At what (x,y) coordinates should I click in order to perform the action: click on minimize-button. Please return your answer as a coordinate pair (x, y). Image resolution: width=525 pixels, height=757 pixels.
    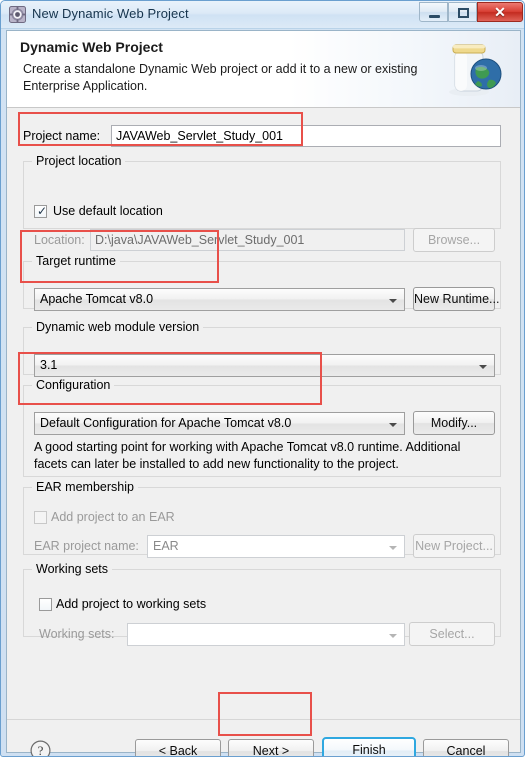
    Looking at the image, I should click on (433, 12).